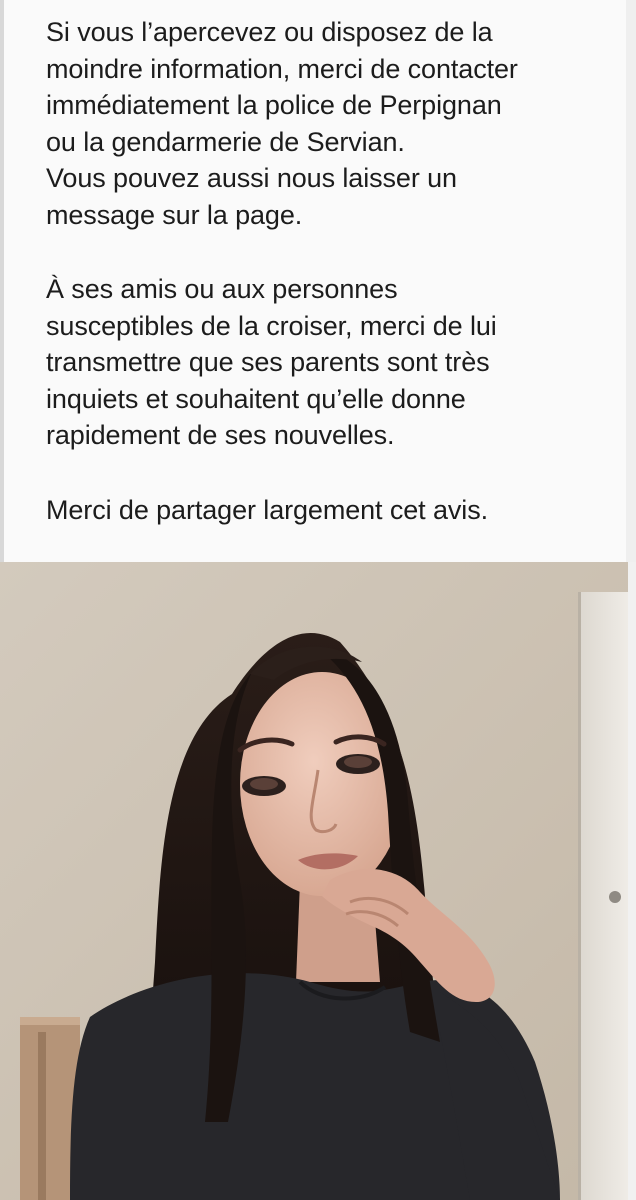 This screenshot has height=1200, width=636. What do you see at coordinates (251, 178) in the screenshot?
I see `text-line: Vous pouvez aussi nous laisser un` at bounding box center [251, 178].